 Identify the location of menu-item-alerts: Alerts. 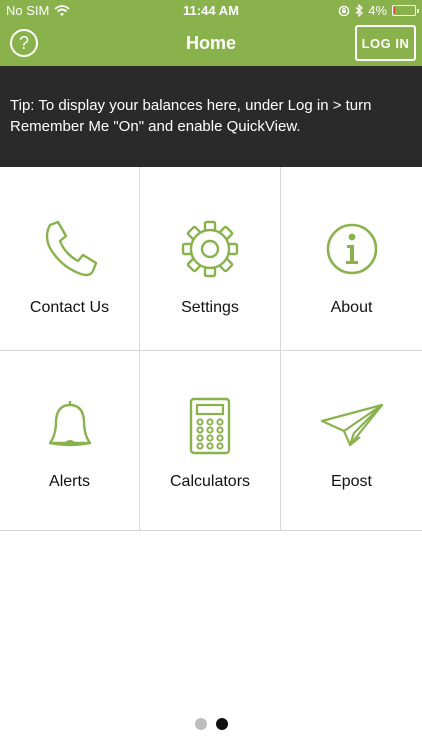
(70, 441).